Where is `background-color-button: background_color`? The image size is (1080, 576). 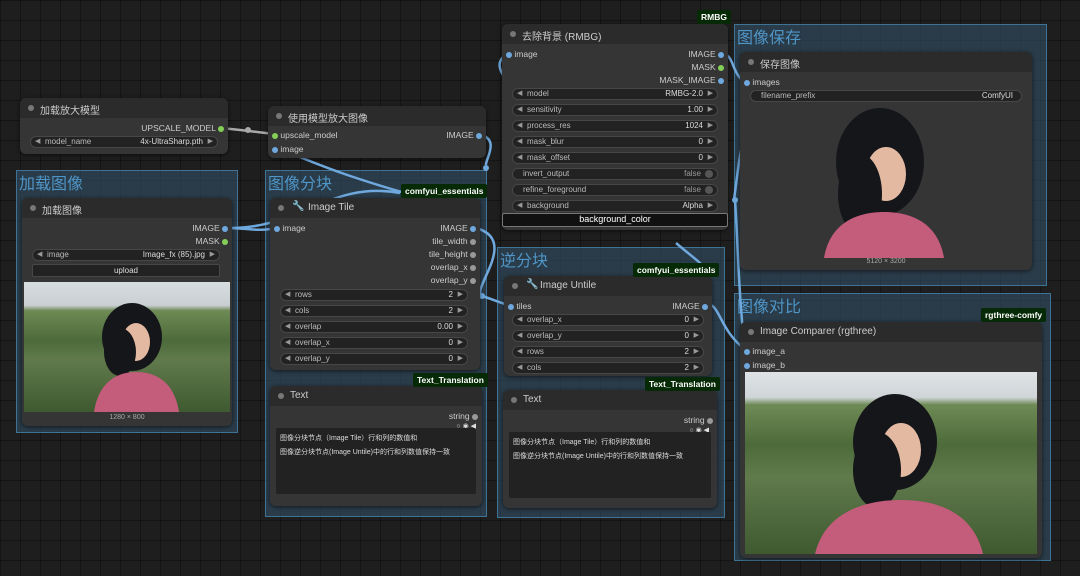
background-color-button: background_color is located at coordinates (615, 220).